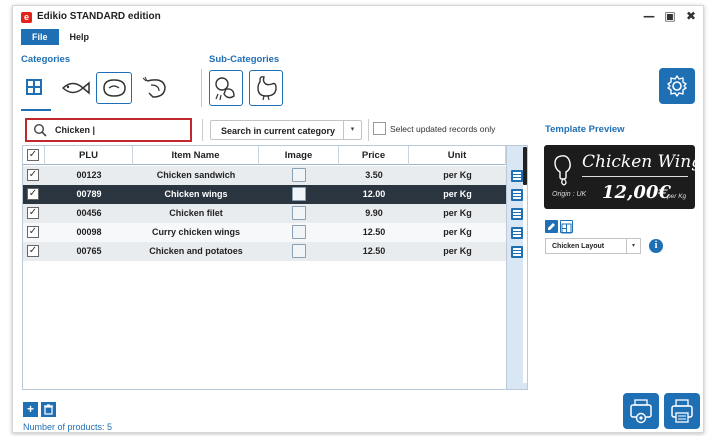  I want to click on add-product-button: +, so click(30, 409).